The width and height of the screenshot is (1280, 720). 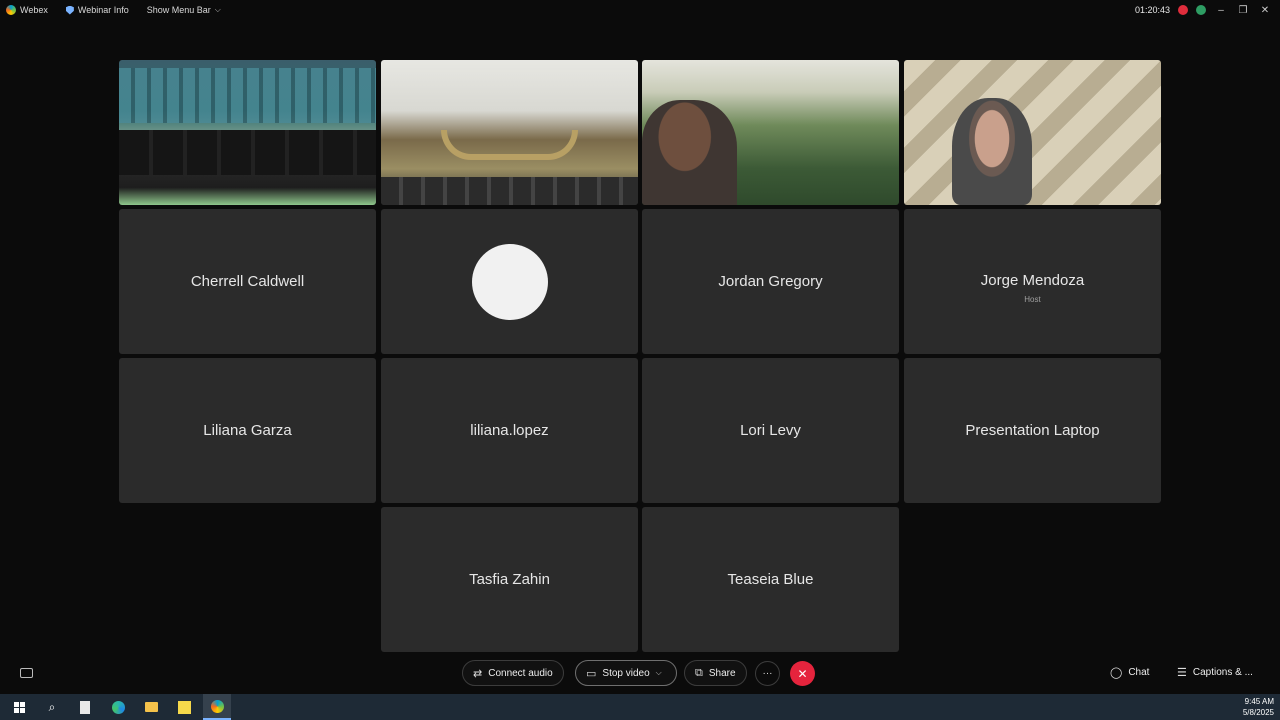 I want to click on share-button: ⧉ Share, so click(x=715, y=673).